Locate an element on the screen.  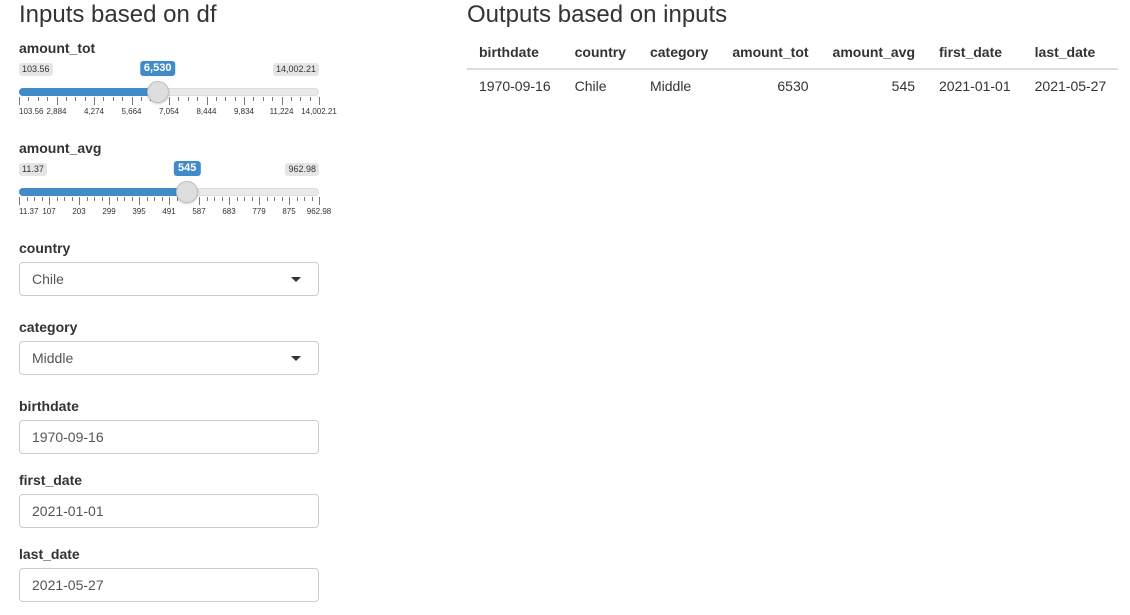
column-header: amount_avg is located at coordinates (874, 53).